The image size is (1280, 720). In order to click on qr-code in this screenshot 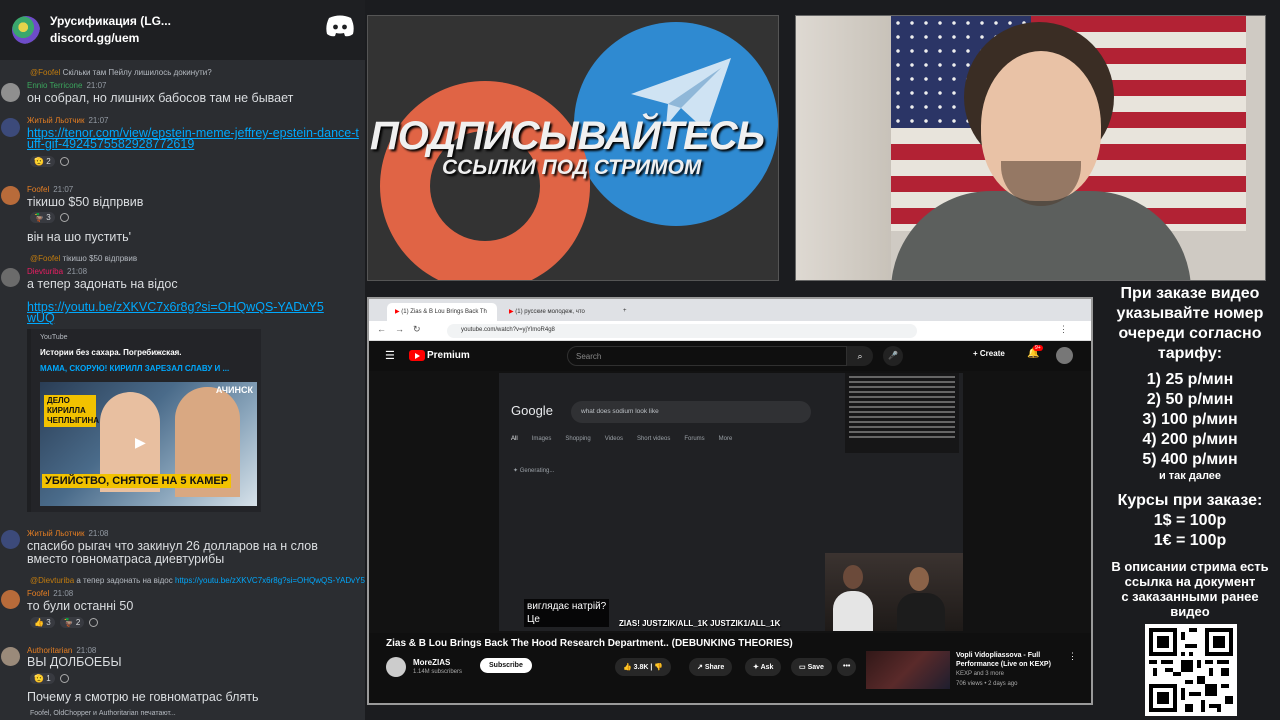, I will do `click(1191, 670)`.